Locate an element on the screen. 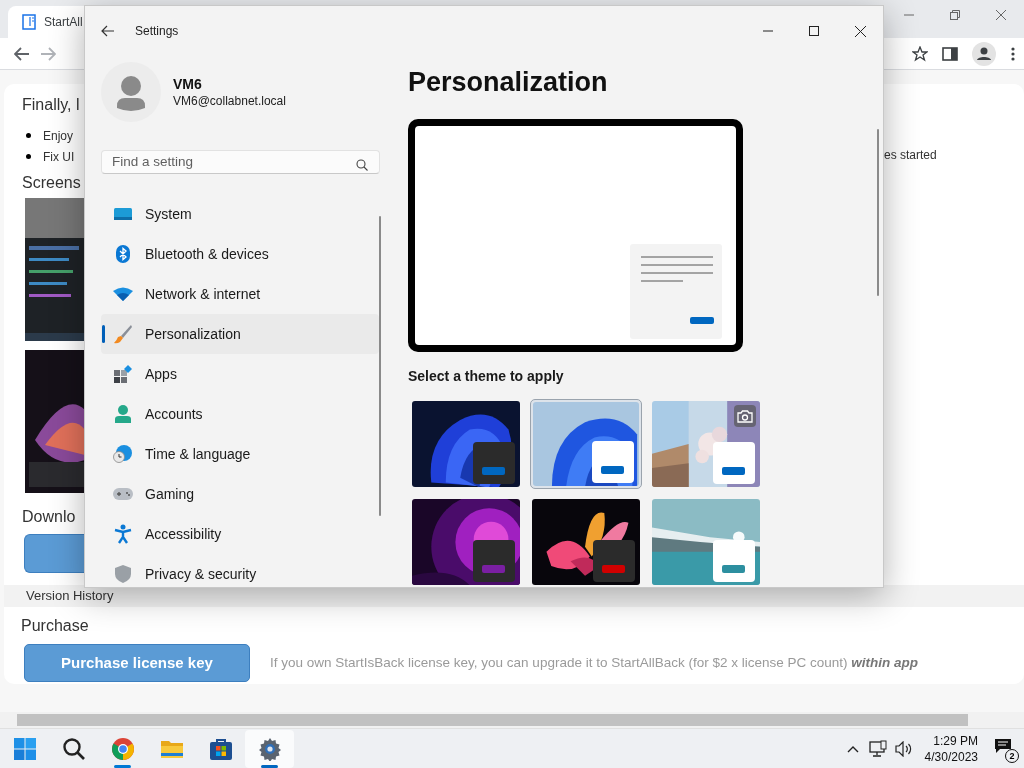 This screenshot has width=1024, height=768. page-title: Personalization is located at coordinates (508, 82).